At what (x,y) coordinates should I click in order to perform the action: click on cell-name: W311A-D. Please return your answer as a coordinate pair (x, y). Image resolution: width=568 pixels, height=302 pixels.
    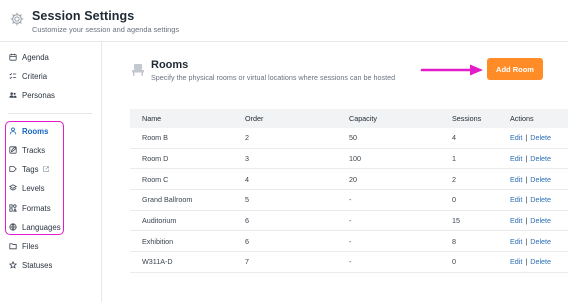
    Looking at the image, I should click on (157, 262).